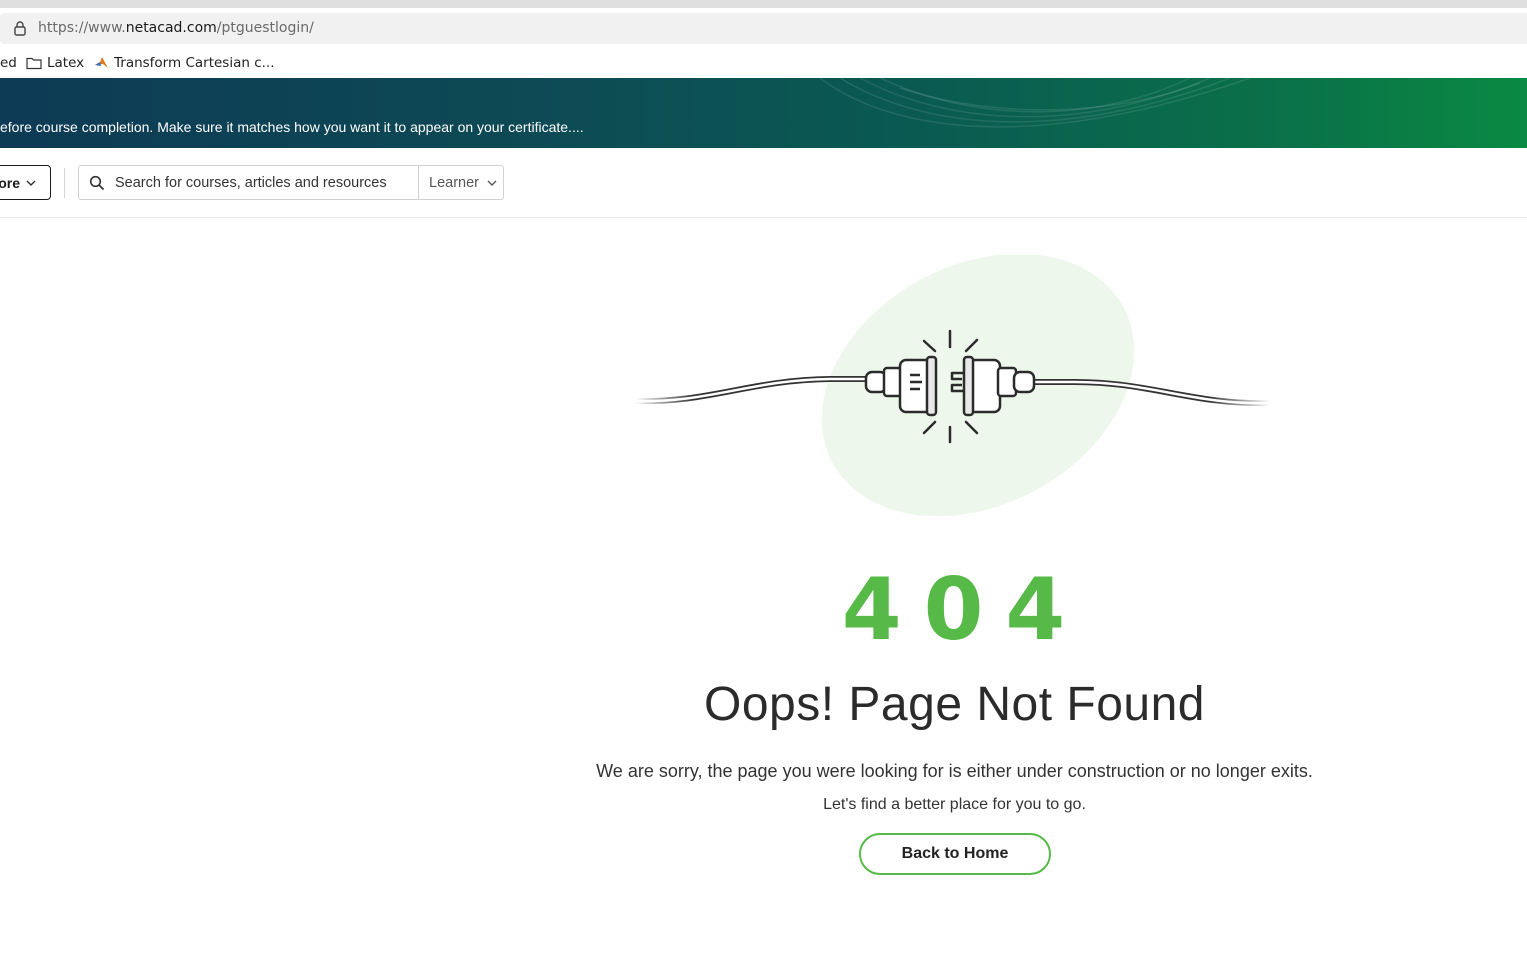 This screenshot has height=958, width=1527. Describe the element at coordinates (964, 610) in the screenshot. I see `error-code-digit: 0` at that location.